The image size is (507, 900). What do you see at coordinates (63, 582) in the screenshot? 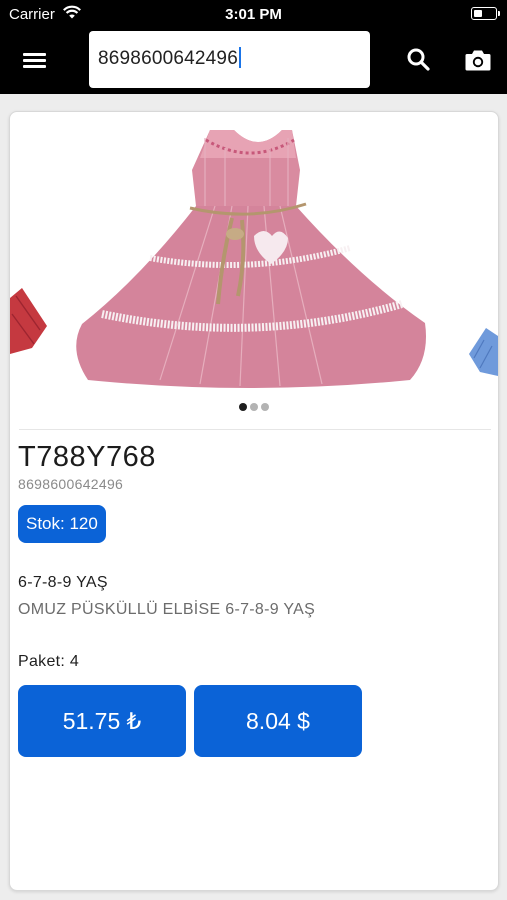
I see `product-size: 6-7-8-9 YAŞ` at bounding box center [63, 582].